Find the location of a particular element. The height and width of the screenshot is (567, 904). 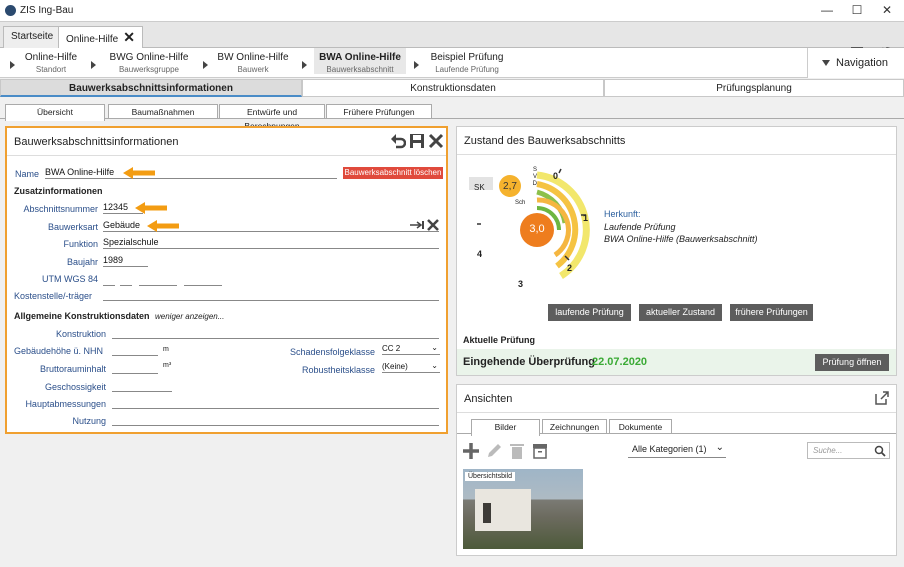

ring-label-d: D is located at coordinates (534, 184).